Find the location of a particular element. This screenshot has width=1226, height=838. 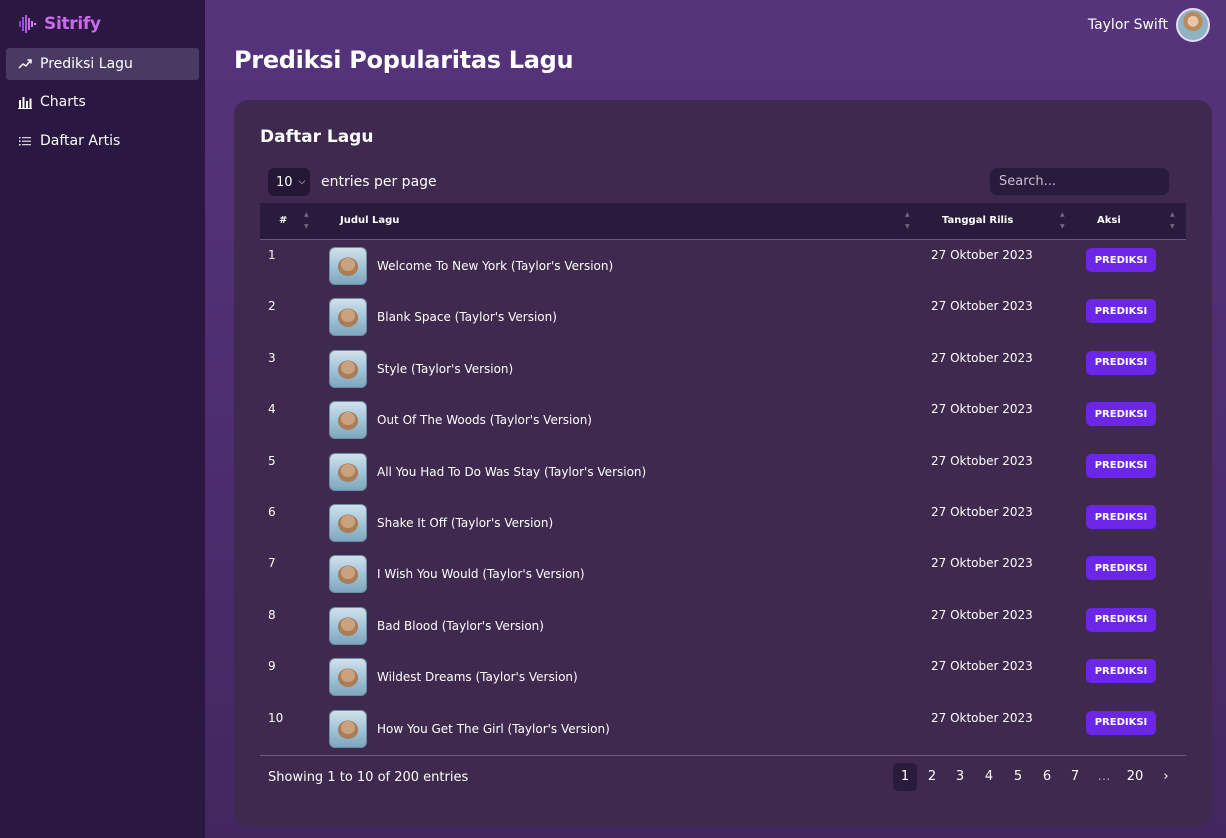

row-number: 1 is located at coordinates (272, 255).